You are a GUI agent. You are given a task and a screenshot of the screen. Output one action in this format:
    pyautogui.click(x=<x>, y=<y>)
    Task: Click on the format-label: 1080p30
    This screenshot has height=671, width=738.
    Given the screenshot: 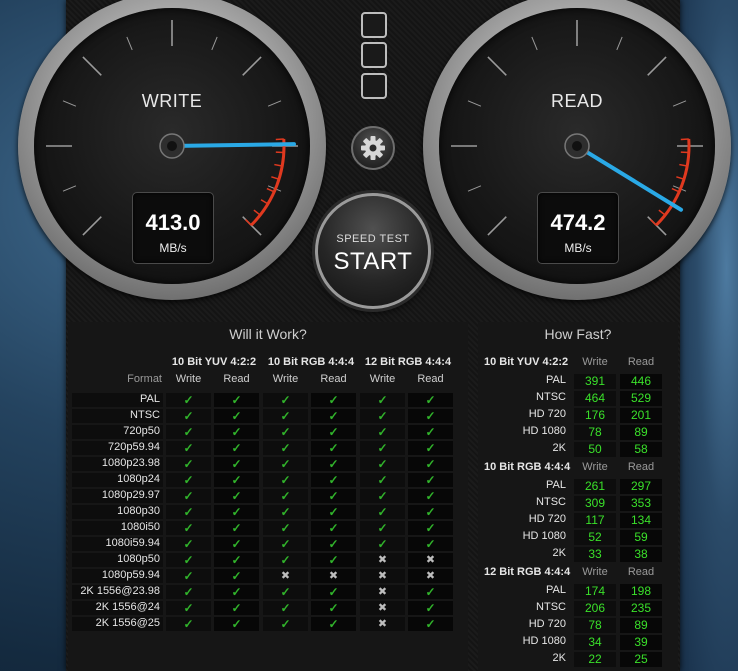 What is the action you would take?
    pyautogui.click(x=138, y=511)
    